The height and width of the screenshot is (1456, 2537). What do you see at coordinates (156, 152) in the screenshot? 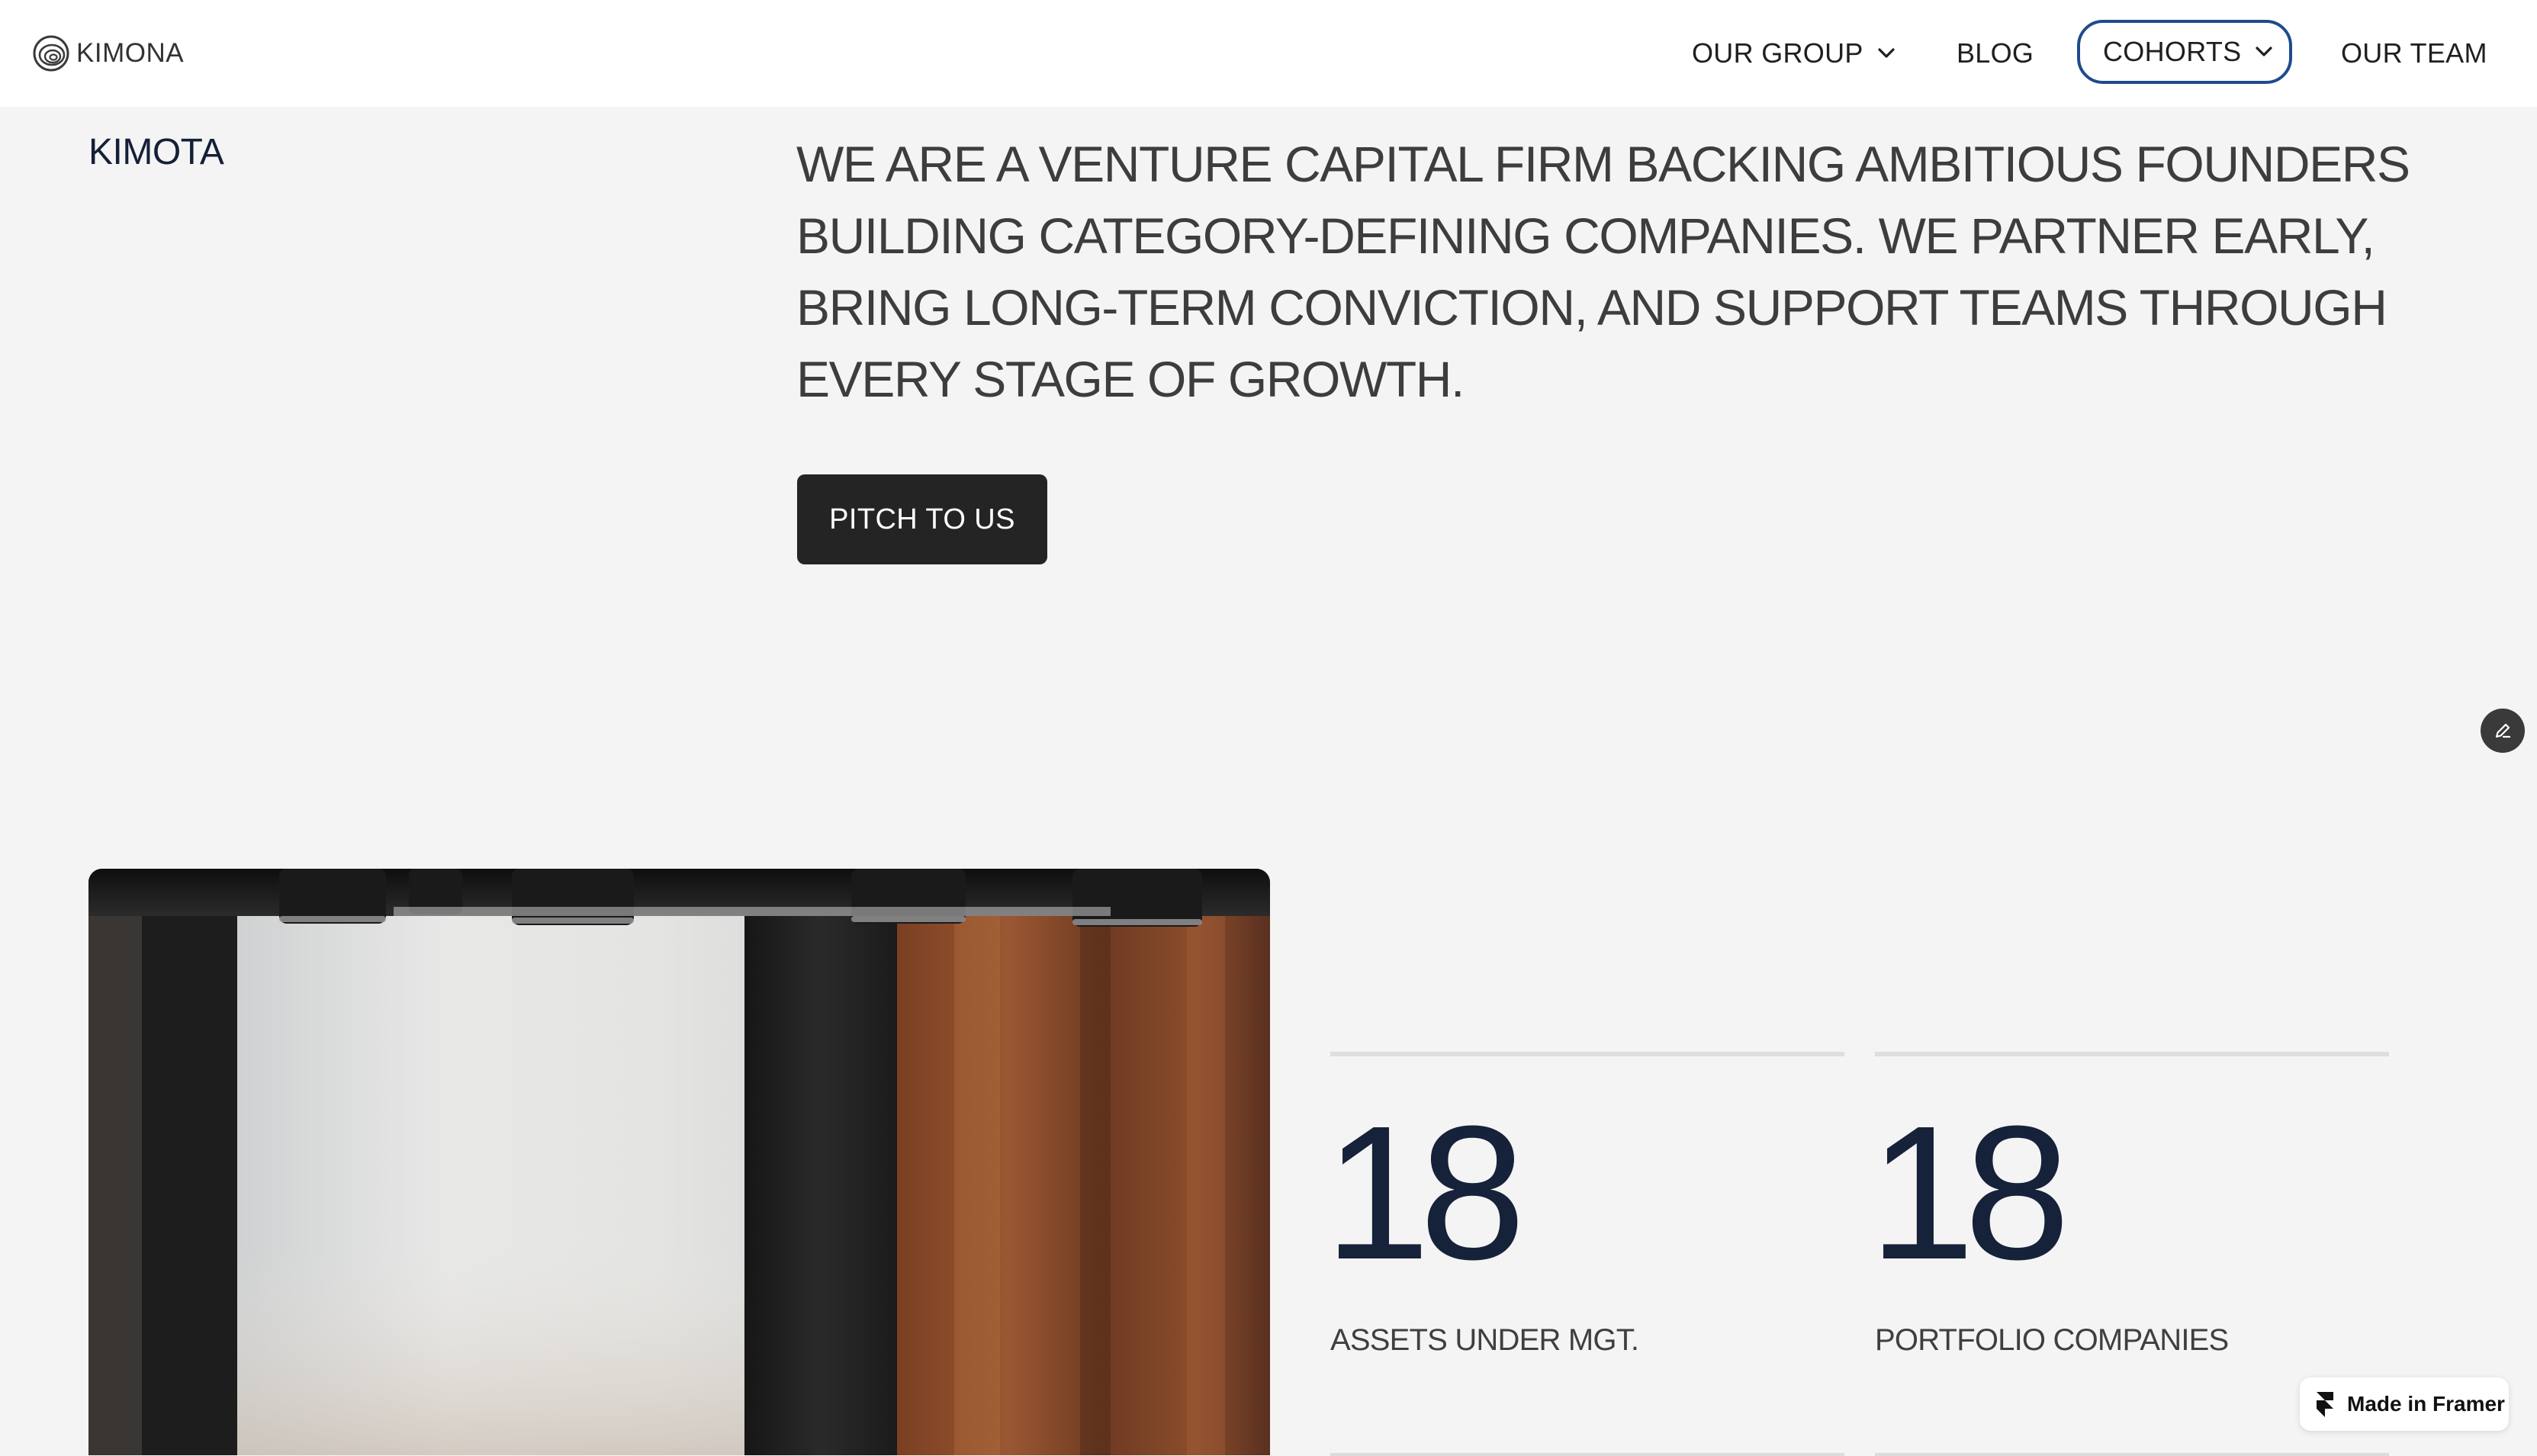
I see `brand-name: KIMOTA` at bounding box center [156, 152].